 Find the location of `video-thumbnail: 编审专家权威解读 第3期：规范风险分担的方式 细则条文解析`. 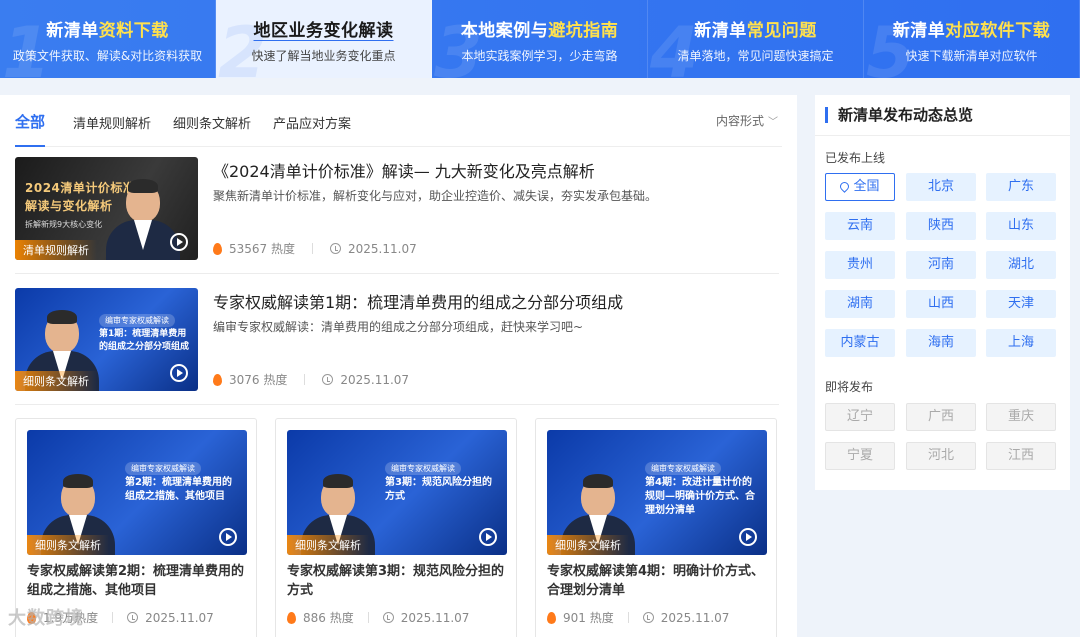

video-thumbnail: 编审专家权威解读 第3期：规范风险分担的方式 细则条文解析 is located at coordinates (397, 492).